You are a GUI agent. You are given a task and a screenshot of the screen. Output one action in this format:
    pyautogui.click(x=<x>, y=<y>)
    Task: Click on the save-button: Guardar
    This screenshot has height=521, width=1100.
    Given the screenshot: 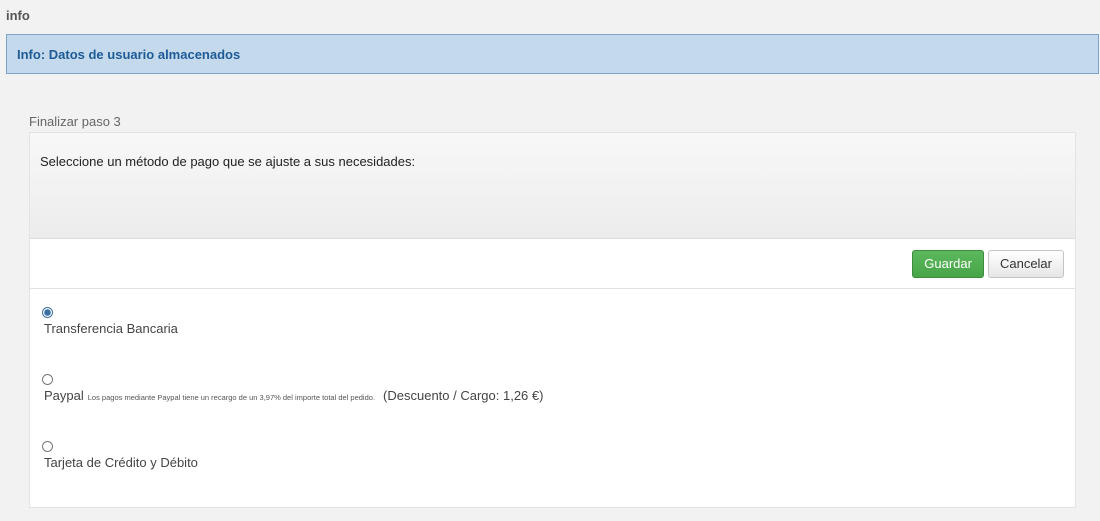 What is the action you would take?
    pyautogui.click(x=948, y=263)
    